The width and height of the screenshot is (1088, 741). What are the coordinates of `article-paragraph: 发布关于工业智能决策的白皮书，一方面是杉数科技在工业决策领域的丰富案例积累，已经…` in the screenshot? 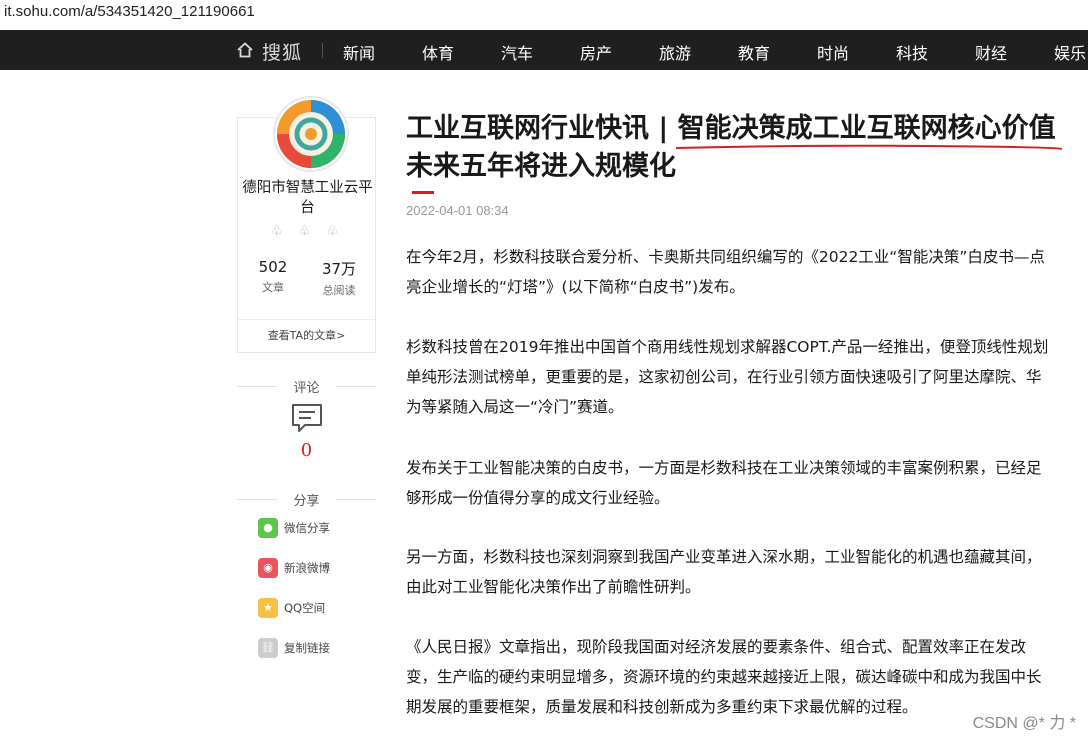 It's located at (724, 483).